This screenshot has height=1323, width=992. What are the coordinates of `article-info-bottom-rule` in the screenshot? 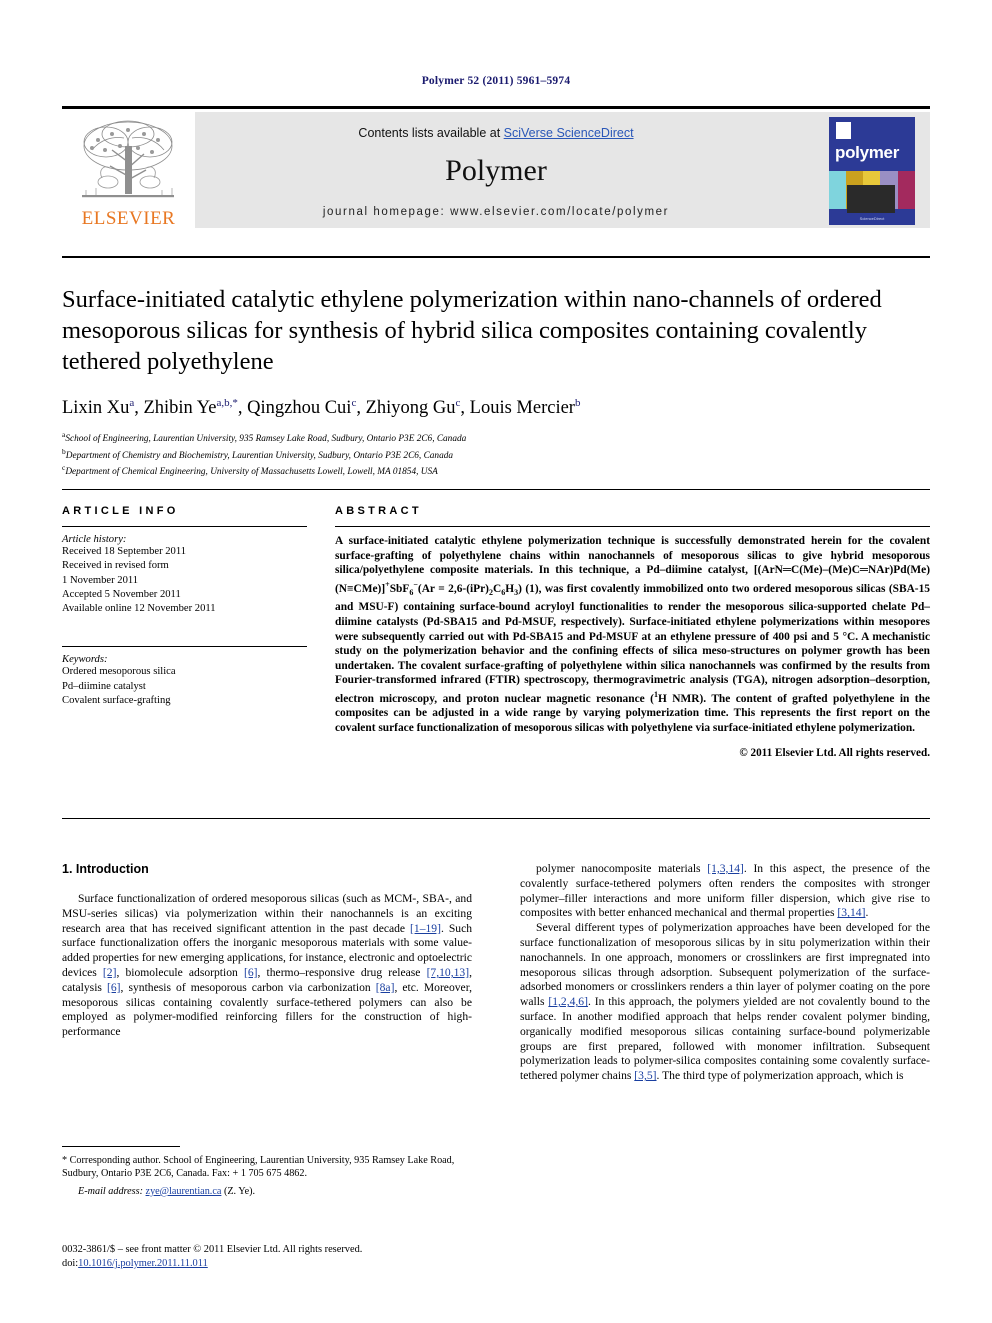 It's located at (496, 818).